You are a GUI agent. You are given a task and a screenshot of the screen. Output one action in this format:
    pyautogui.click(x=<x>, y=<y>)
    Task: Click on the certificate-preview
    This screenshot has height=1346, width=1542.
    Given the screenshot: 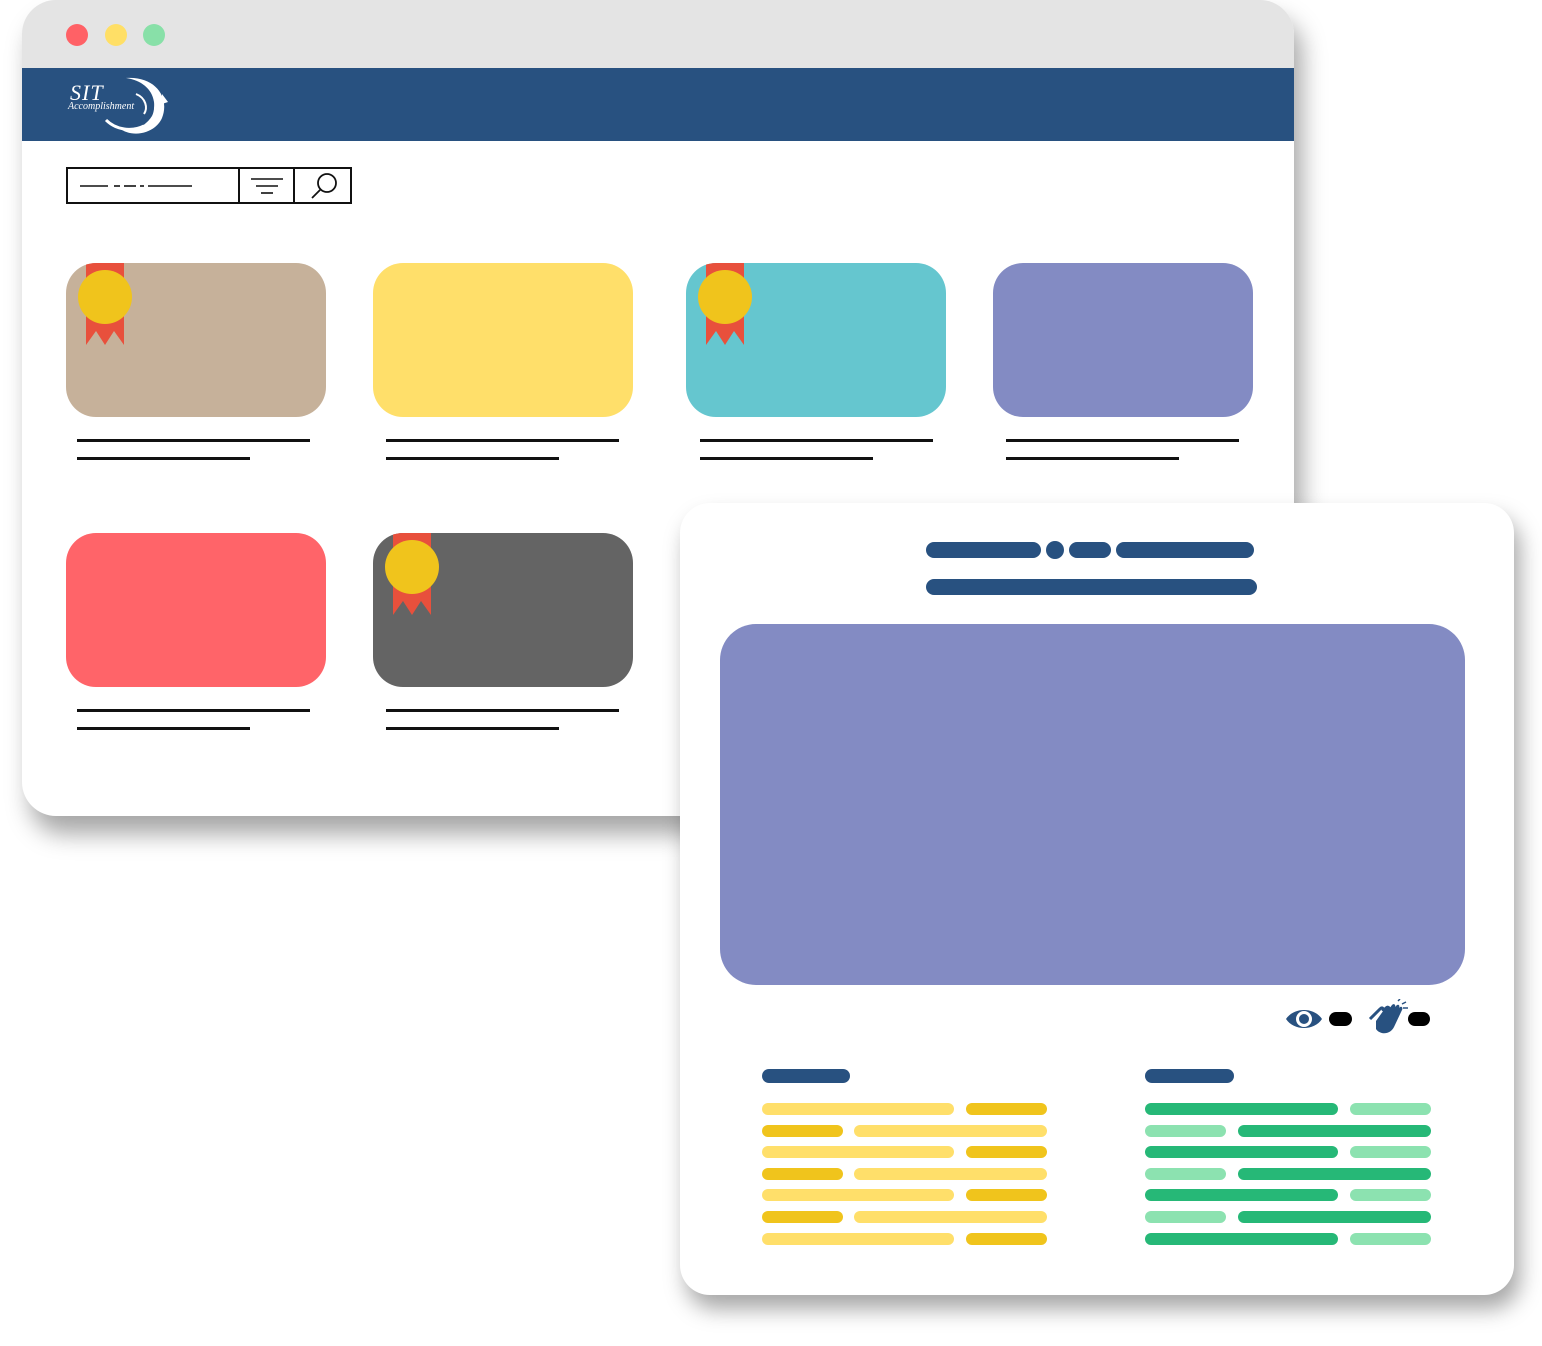 What is the action you would take?
    pyautogui.click(x=1092, y=804)
    